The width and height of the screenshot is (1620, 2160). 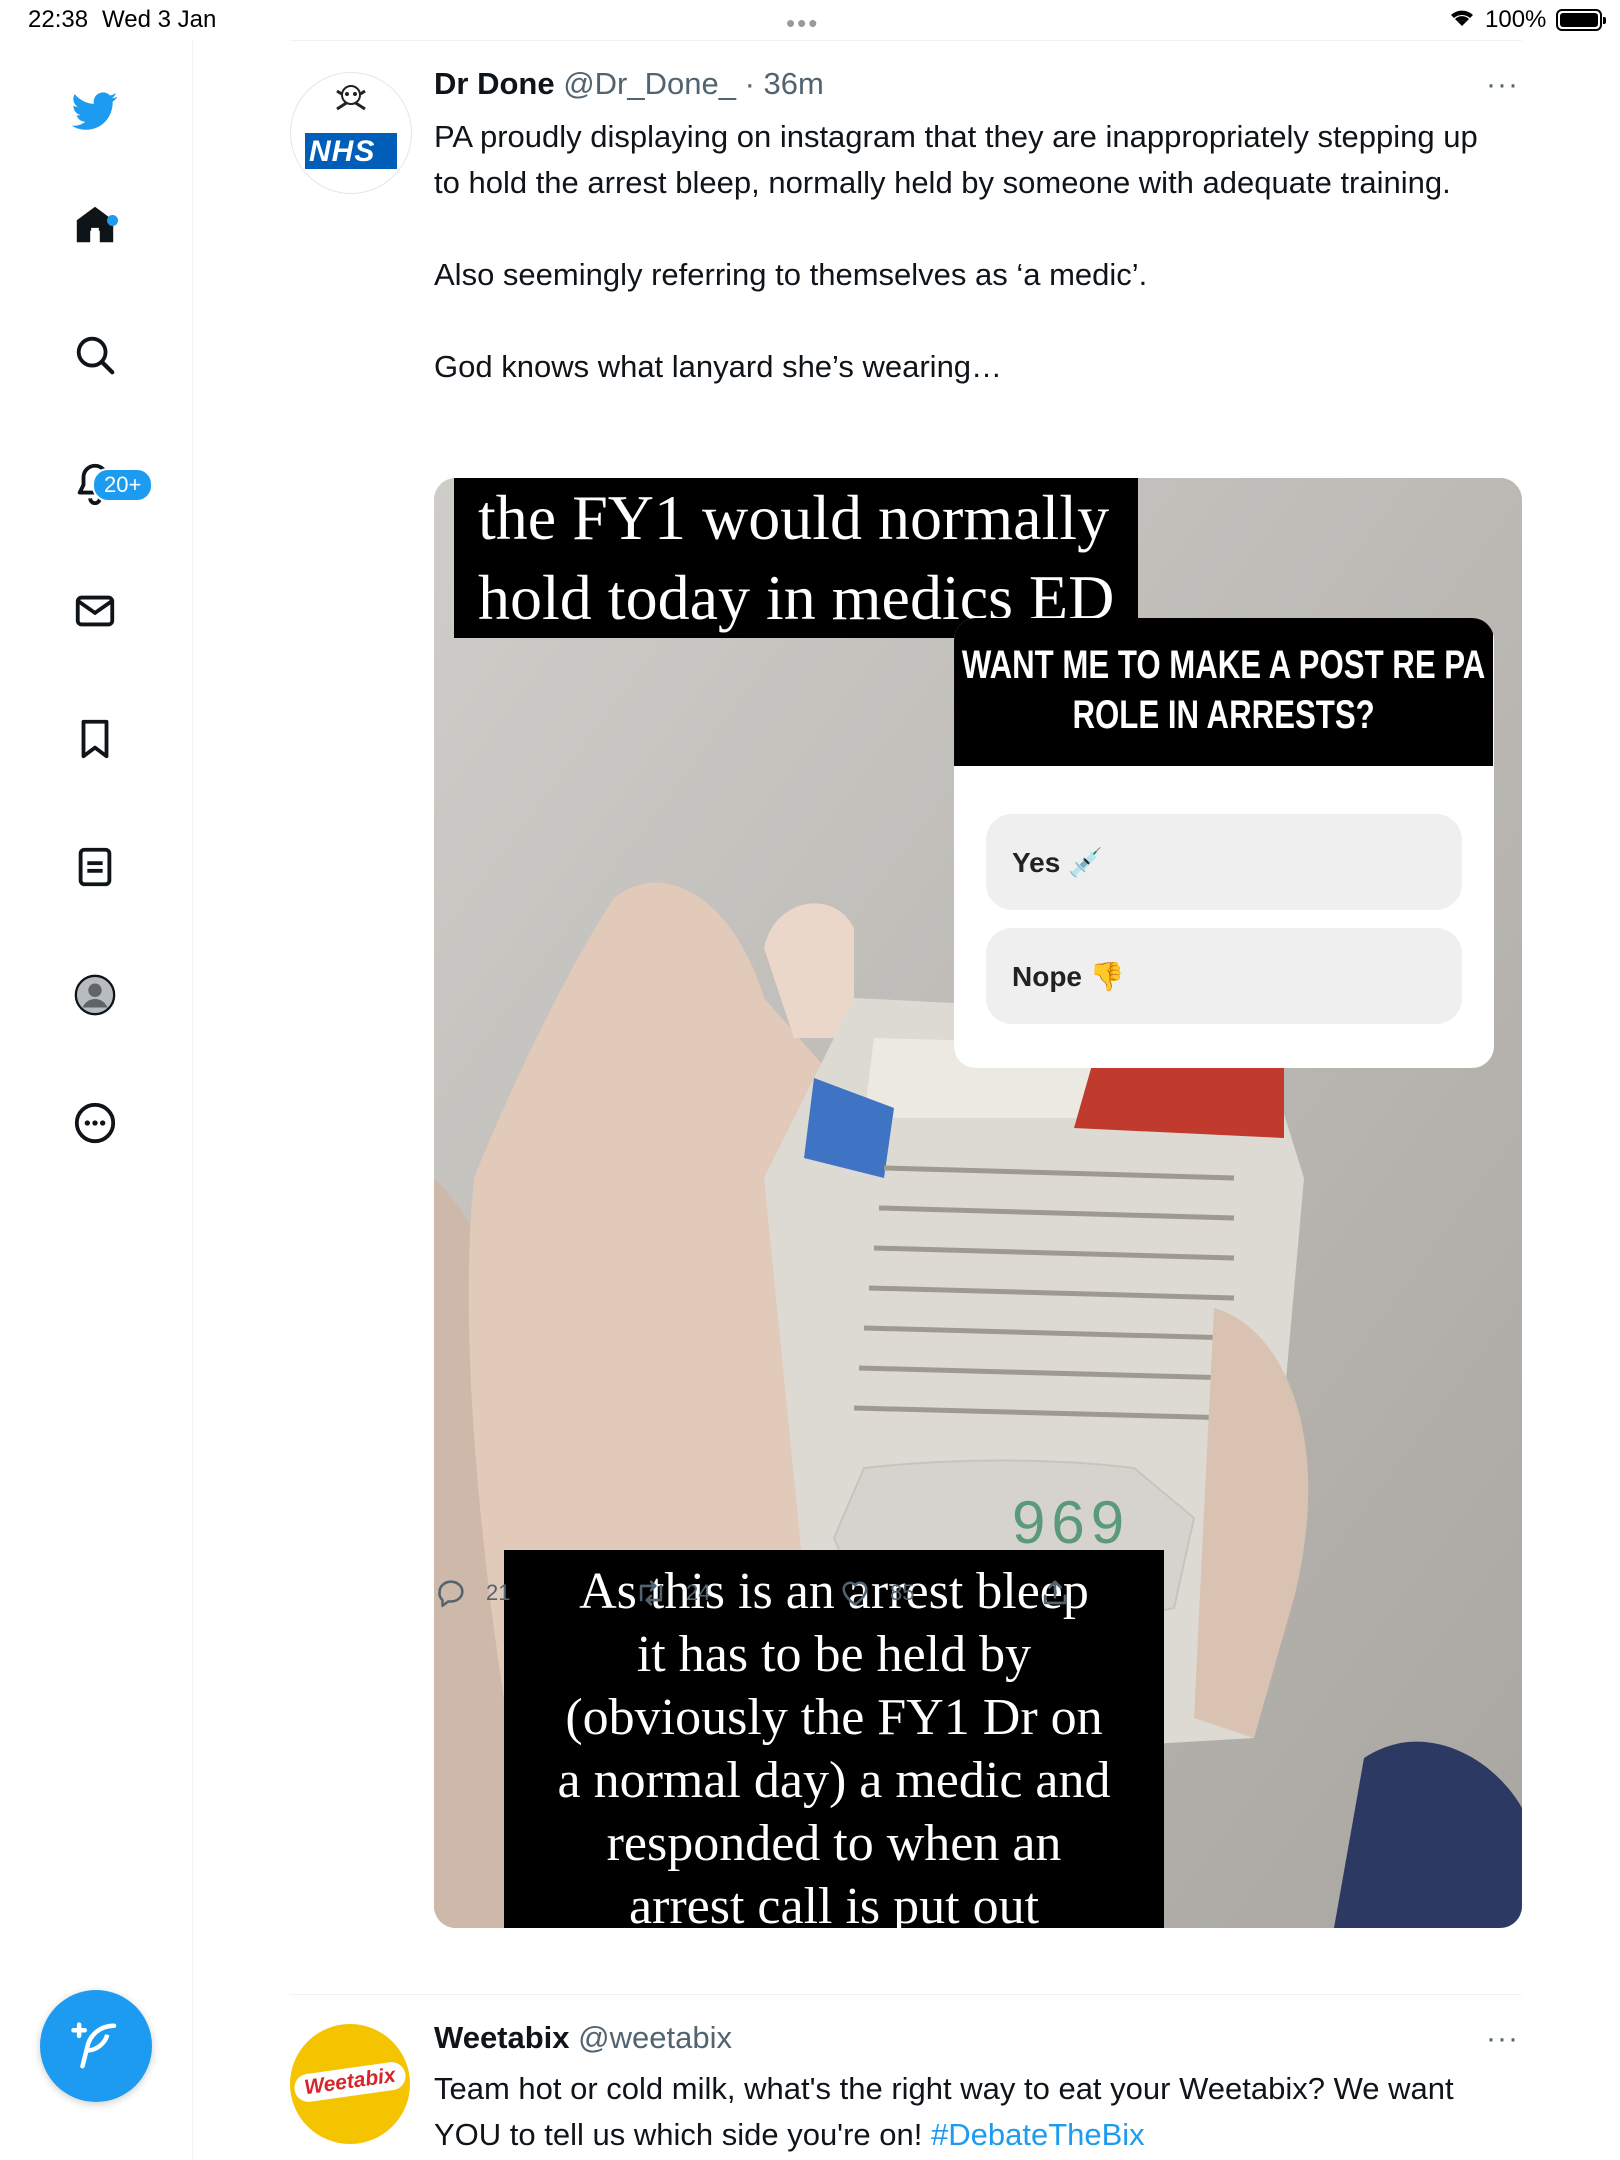 What do you see at coordinates (95, 995) in the screenshot?
I see `profile-avatar-icon` at bounding box center [95, 995].